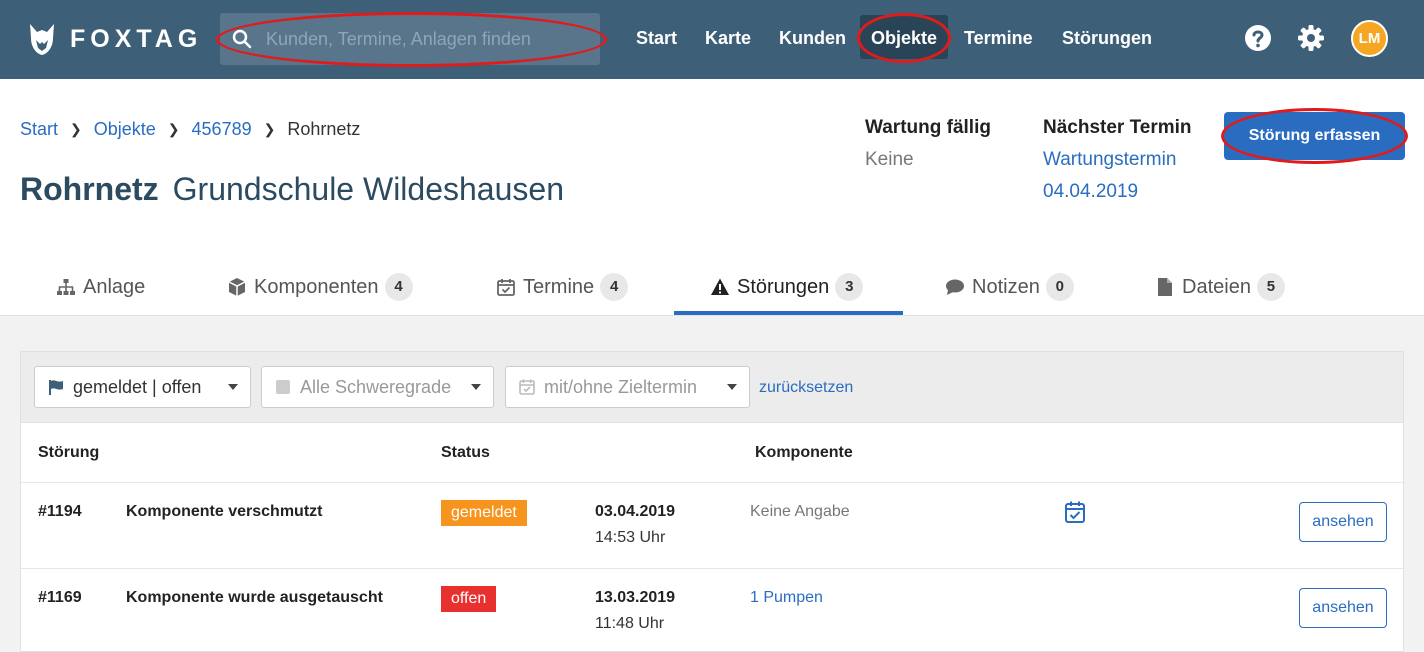 The width and height of the screenshot is (1424, 652). I want to click on maintenance-due-label: Wartung fällig, so click(928, 127).